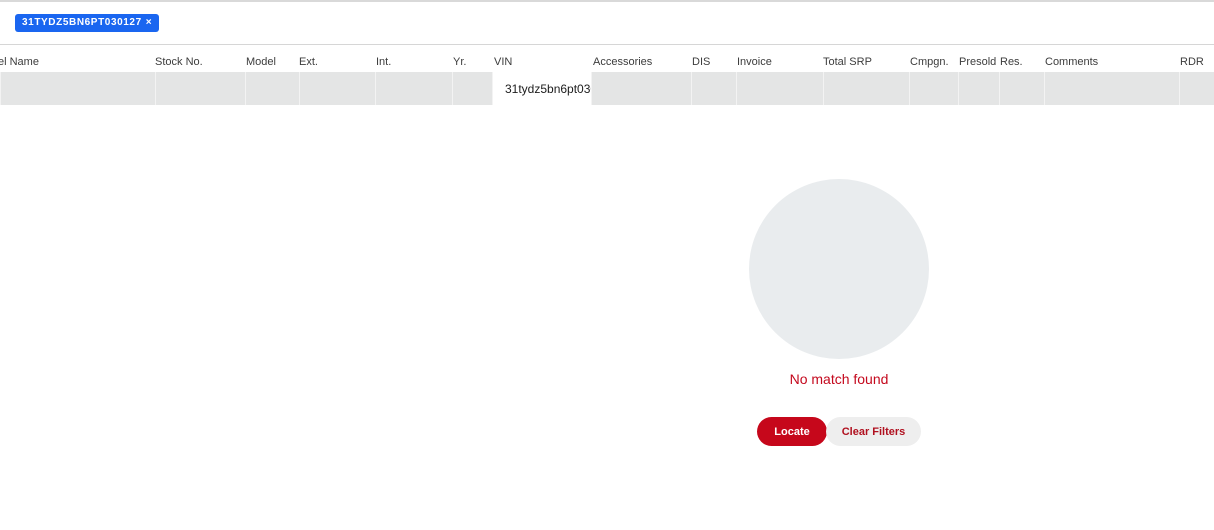 The height and width of the screenshot is (530, 1214). Describe the element at coordinates (1011, 62) in the screenshot. I see `column-header-res: Res.` at that location.